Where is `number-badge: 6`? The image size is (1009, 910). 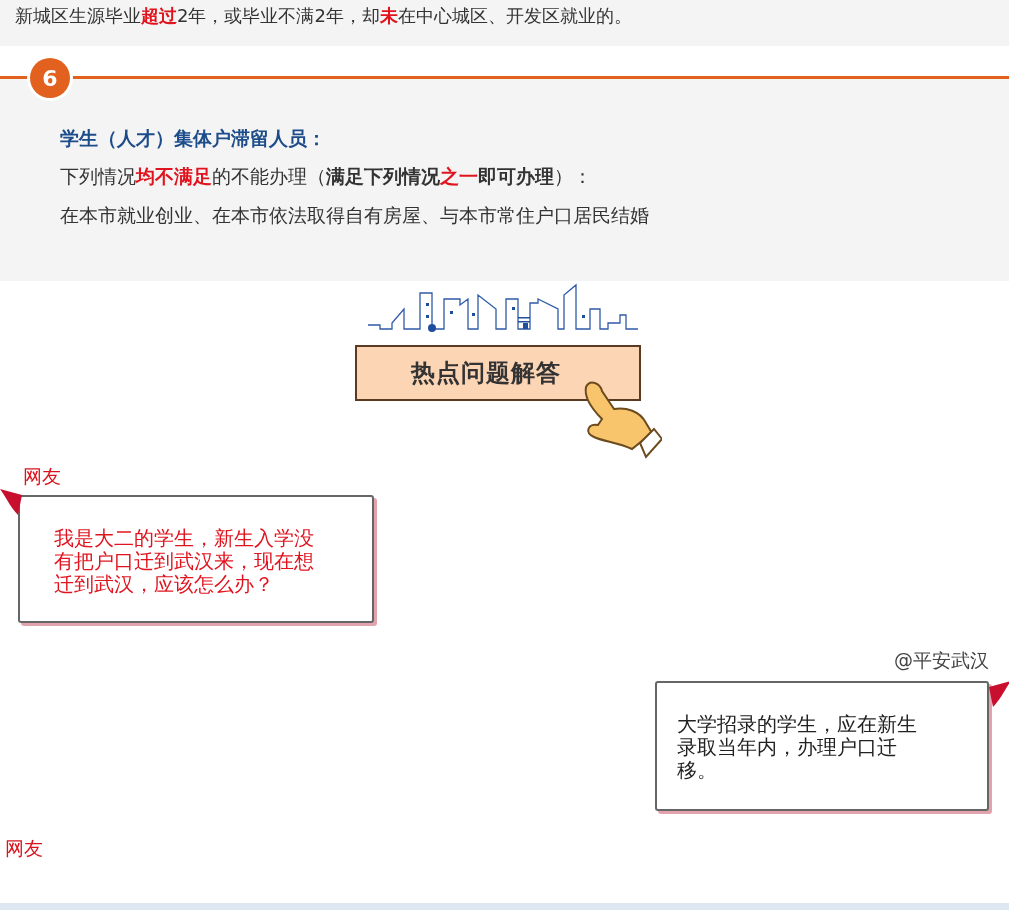
number-badge: 6 is located at coordinates (50, 78).